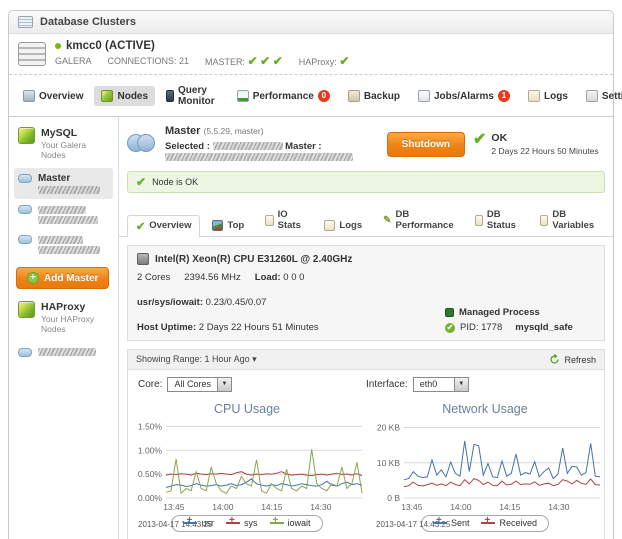 This screenshot has height=539, width=622. What do you see at coordinates (88, 22) in the screenshot?
I see `page-title: Database Clusters` at bounding box center [88, 22].